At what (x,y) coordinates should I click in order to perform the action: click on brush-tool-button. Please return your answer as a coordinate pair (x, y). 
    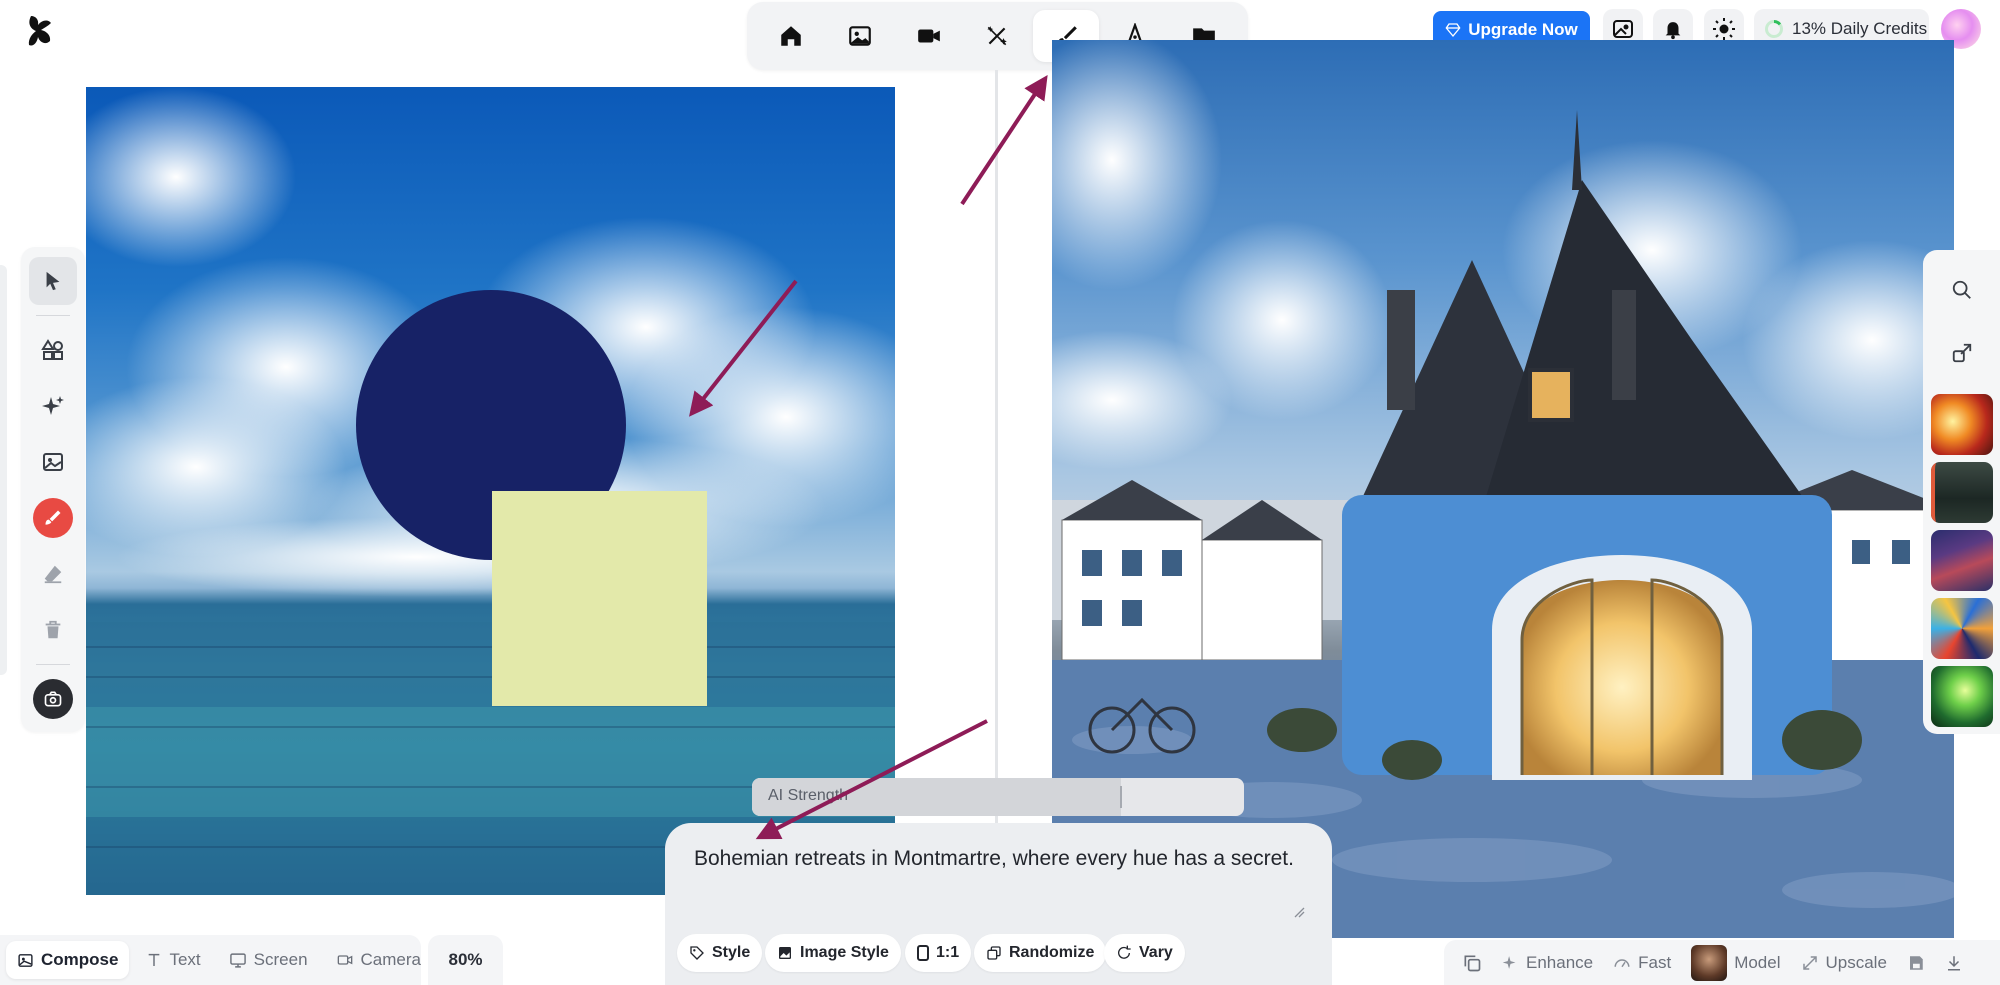
    Looking at the image, I should click on (53, 518).